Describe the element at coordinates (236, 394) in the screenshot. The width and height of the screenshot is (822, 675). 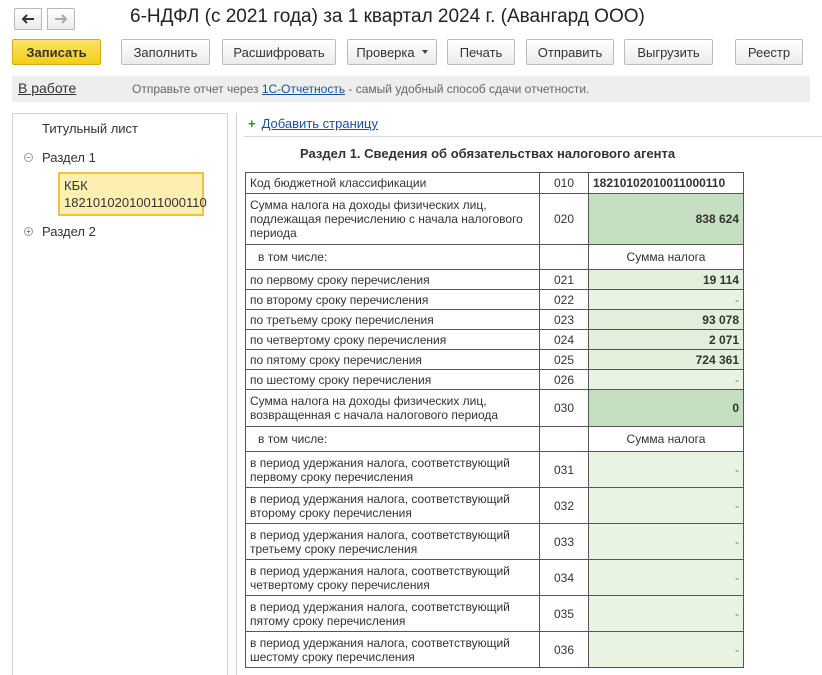
I see `panel-divider` at that location.